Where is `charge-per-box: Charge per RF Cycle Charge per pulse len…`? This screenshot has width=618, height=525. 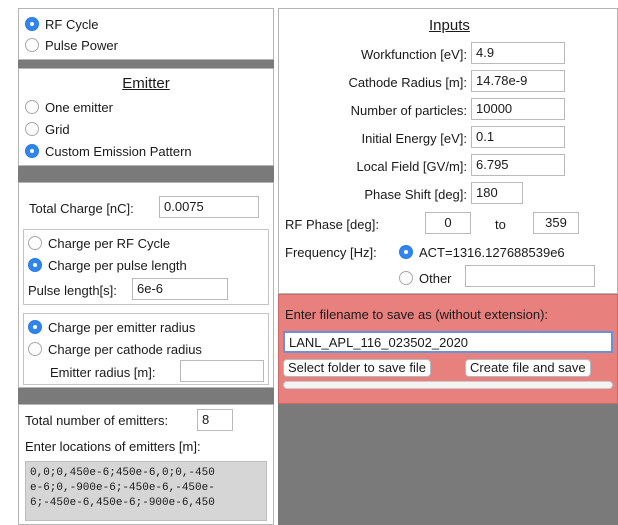
charge-per-box: Charge per RF Cycle Charge per pulse len… is located at coordinates (146, 267).